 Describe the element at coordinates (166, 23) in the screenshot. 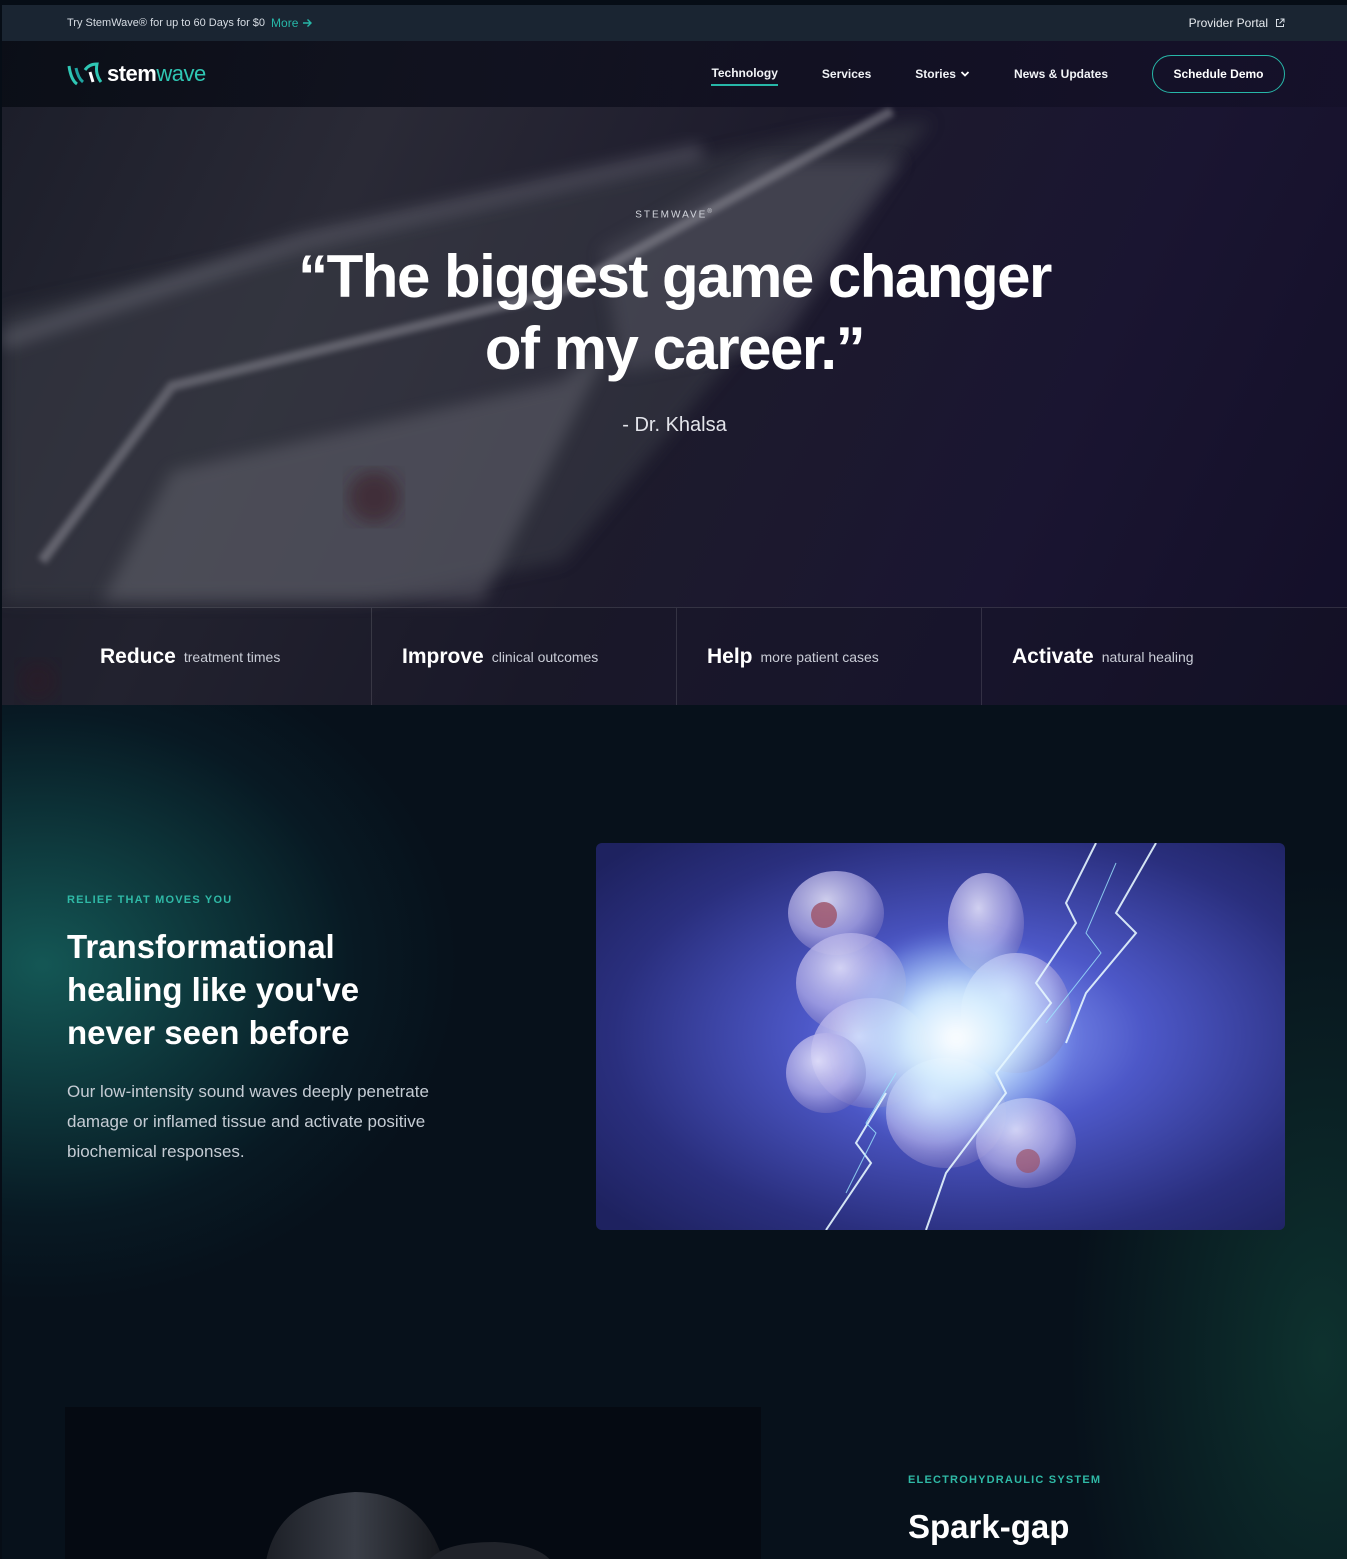

I see `promo-text: Try StemWave® for up to 60 Days for $0` at that location.